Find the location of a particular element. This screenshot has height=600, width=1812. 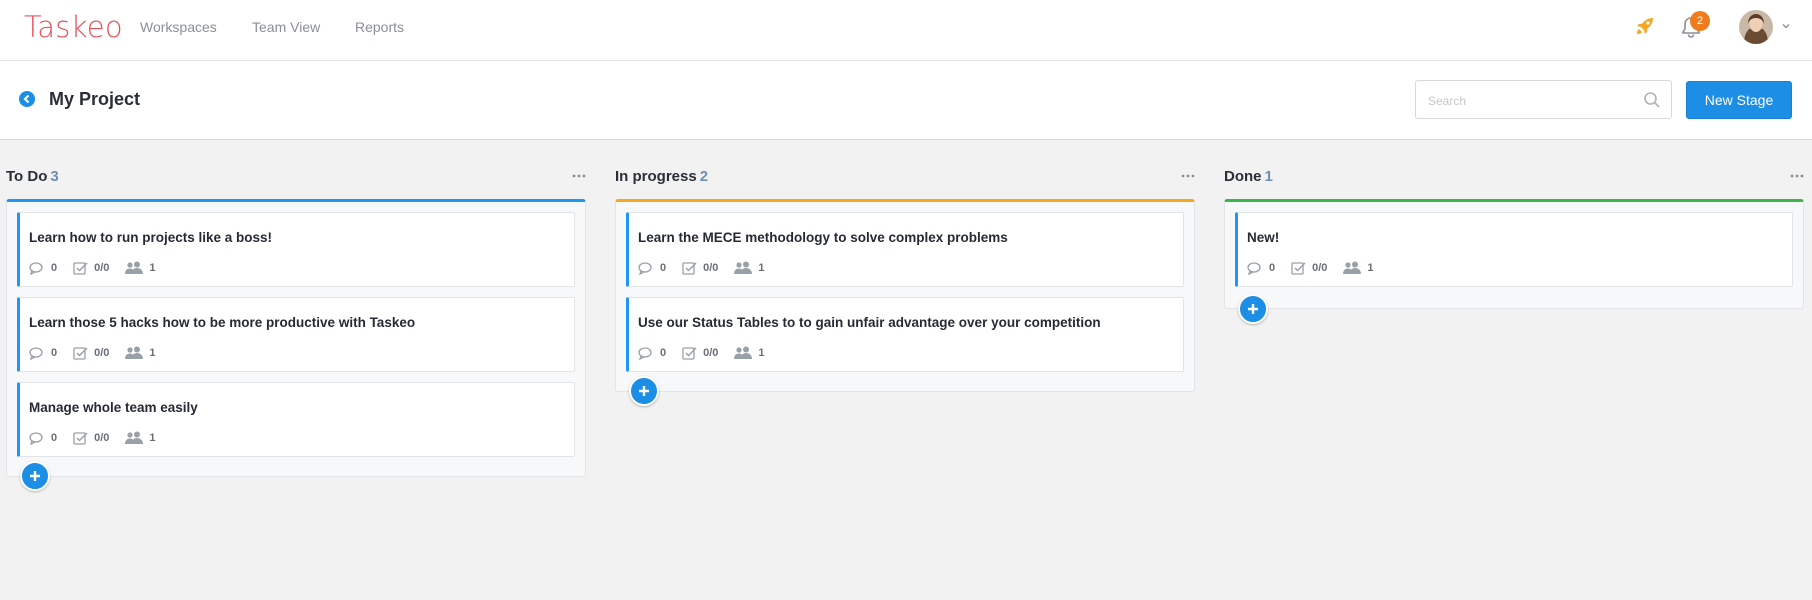

column-count: 2 is located at coordinates (704, 176).